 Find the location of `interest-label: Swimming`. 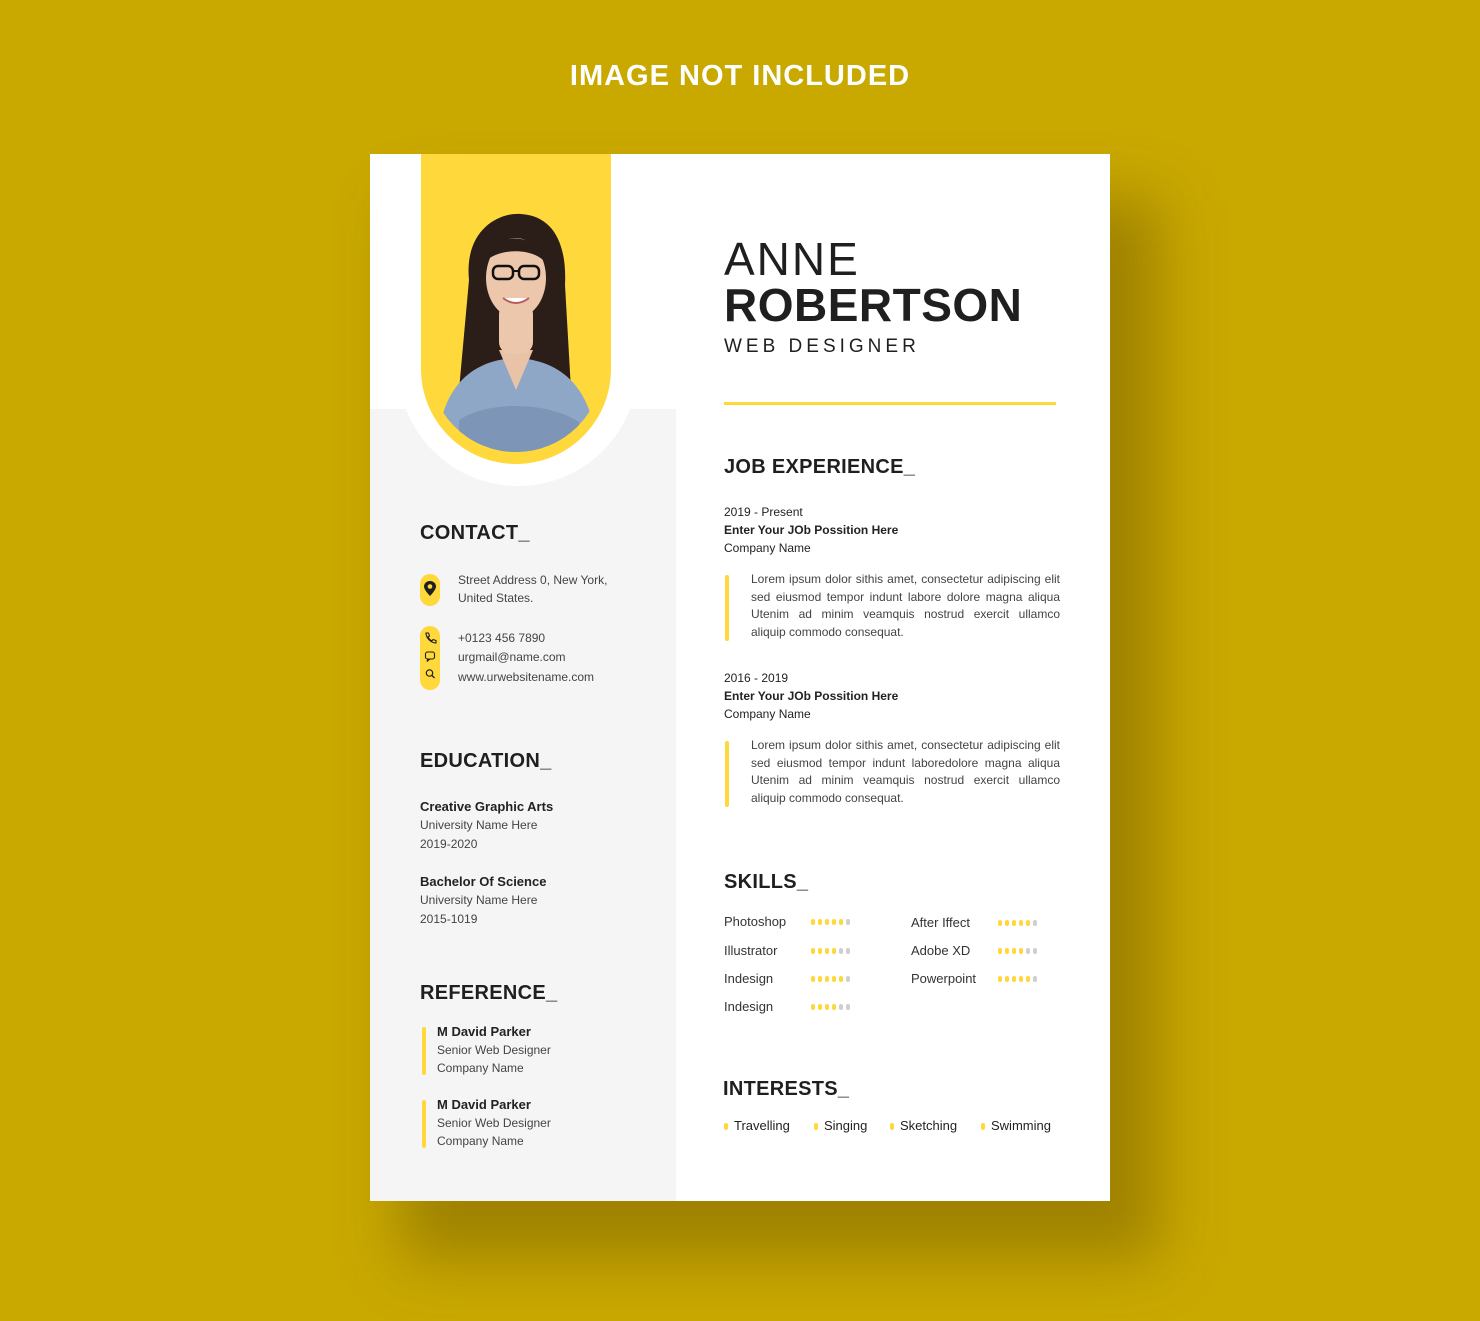

interest-label: Swimming is located at coordinates (1021, 1125).